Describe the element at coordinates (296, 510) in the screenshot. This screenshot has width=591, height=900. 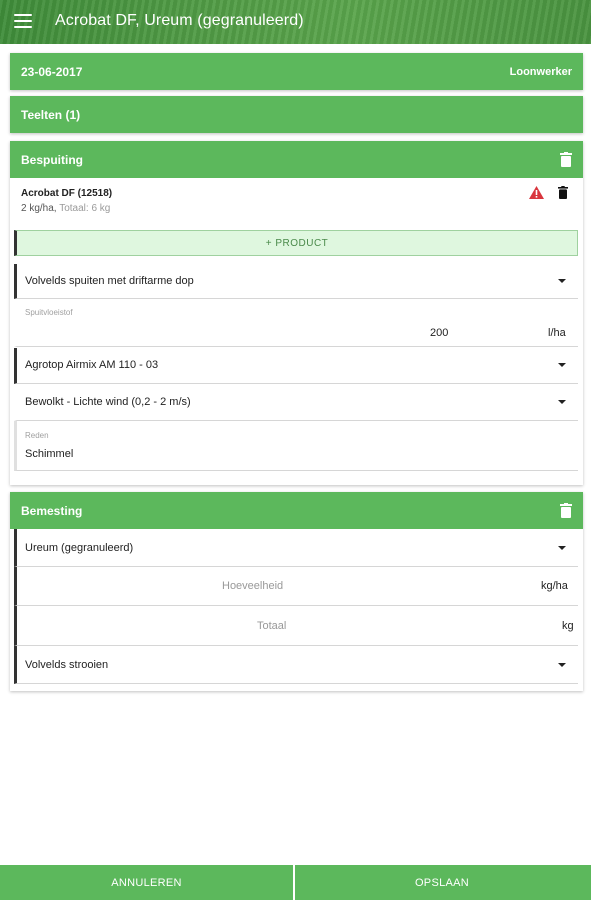
I see `bemesting-header: Bemesting` at that location.